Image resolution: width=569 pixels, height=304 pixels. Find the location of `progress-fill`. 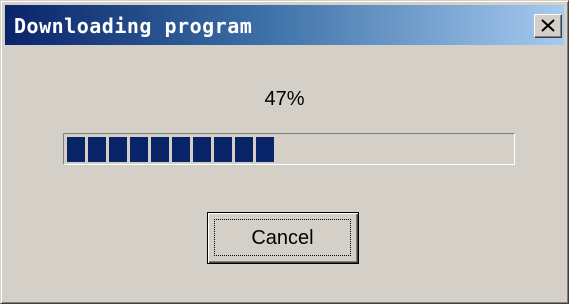

progress-fill is located at coordinates (289, 149).